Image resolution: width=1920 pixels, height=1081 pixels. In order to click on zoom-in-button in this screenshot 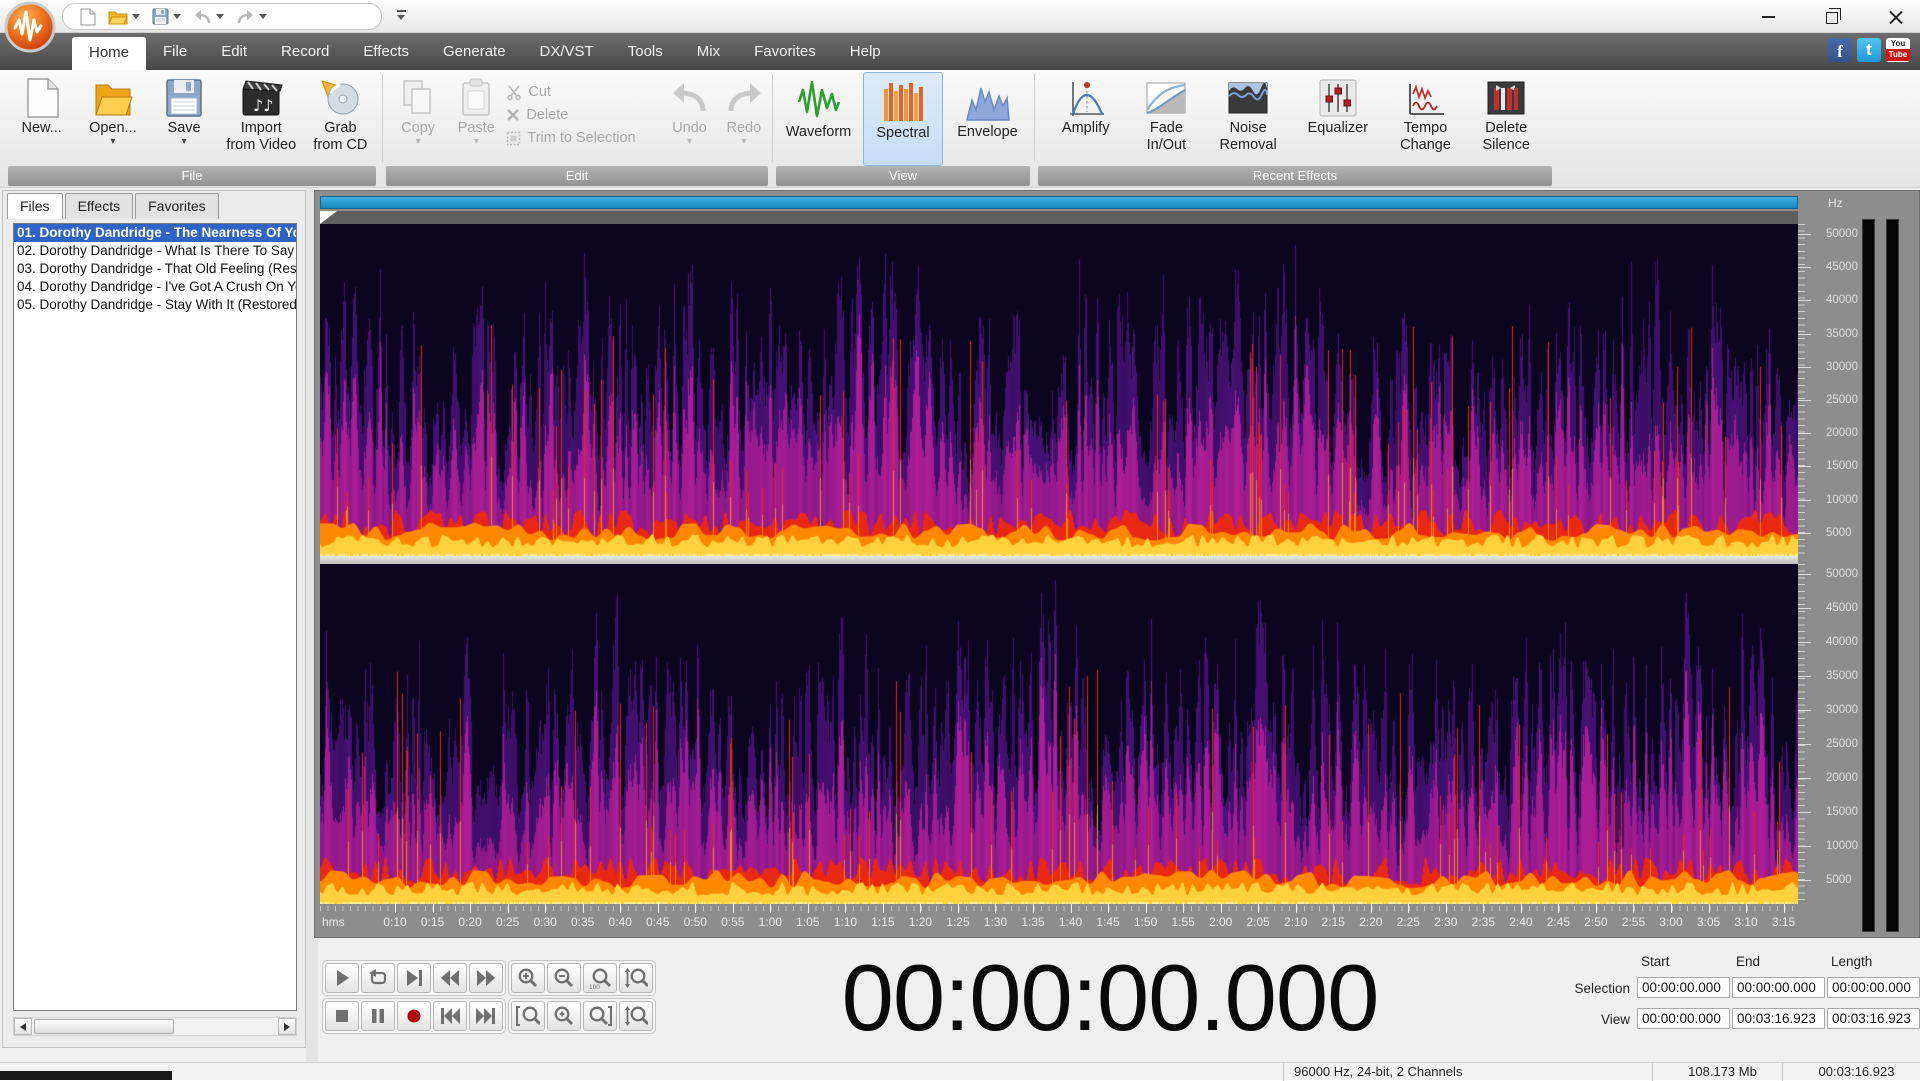, I will do `click(528, 978)`.